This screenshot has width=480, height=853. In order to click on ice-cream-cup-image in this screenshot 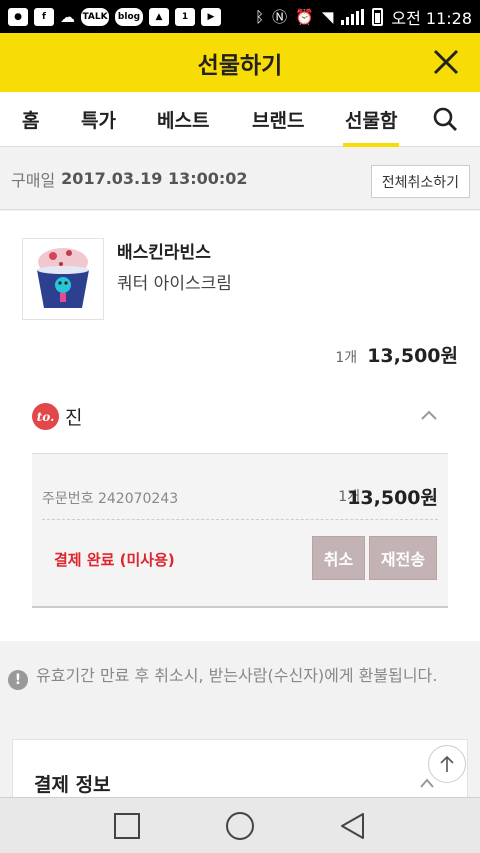, I will do `click(63, 278)`.